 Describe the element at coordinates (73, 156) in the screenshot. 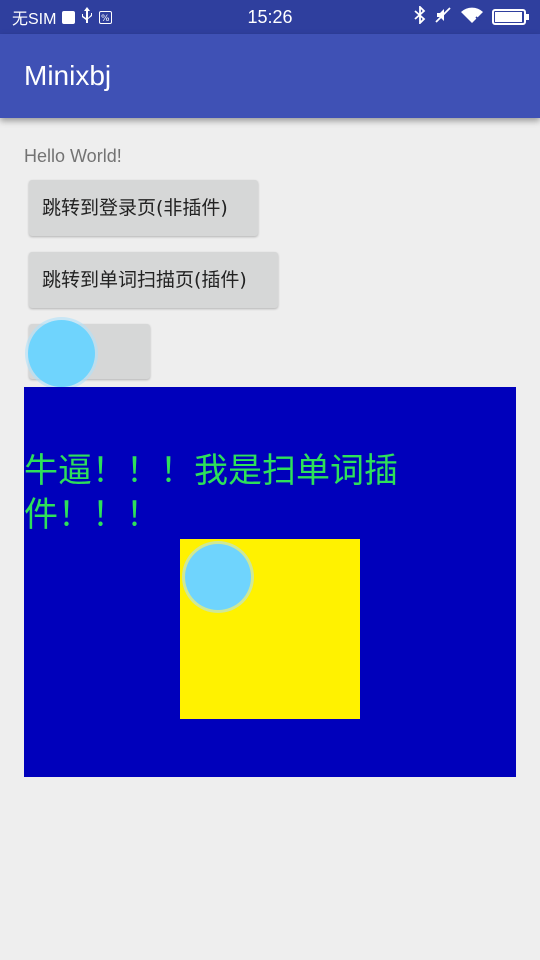

I see `hello-text: Hello World!` at that location.